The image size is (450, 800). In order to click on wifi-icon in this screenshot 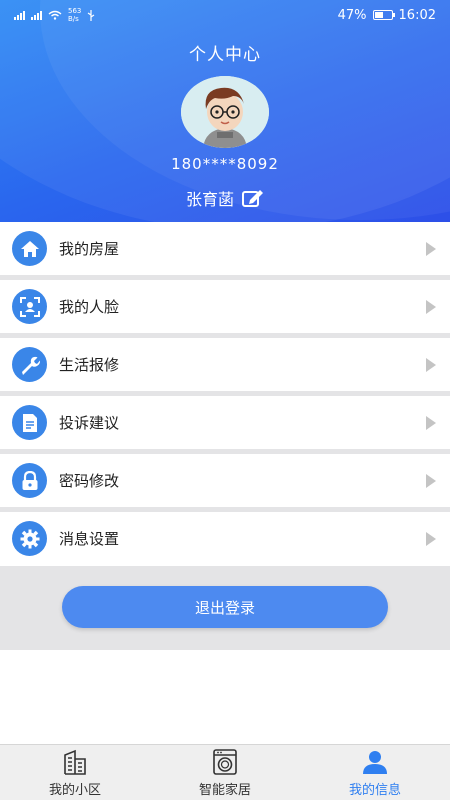, I will do `click(55, 15)`.